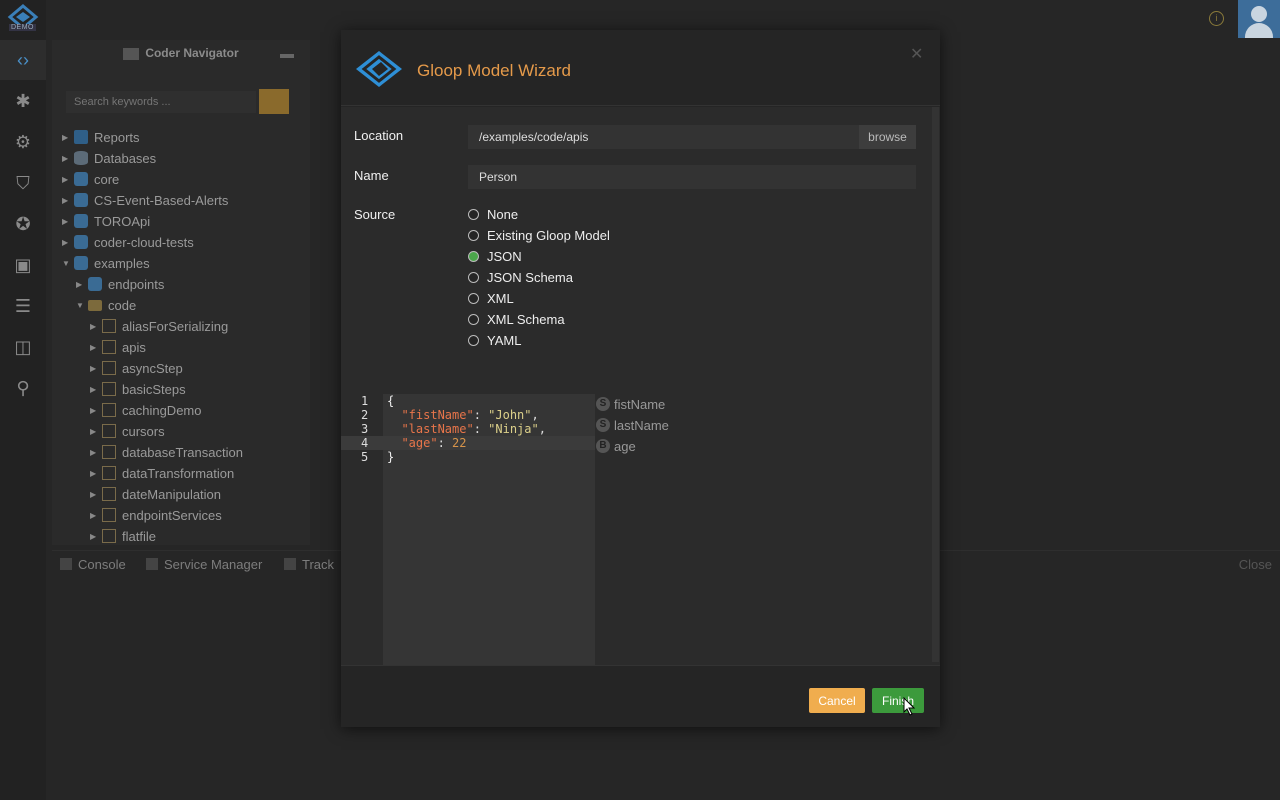  I want to click on gauge-icon: ✪, so click(23, 224).